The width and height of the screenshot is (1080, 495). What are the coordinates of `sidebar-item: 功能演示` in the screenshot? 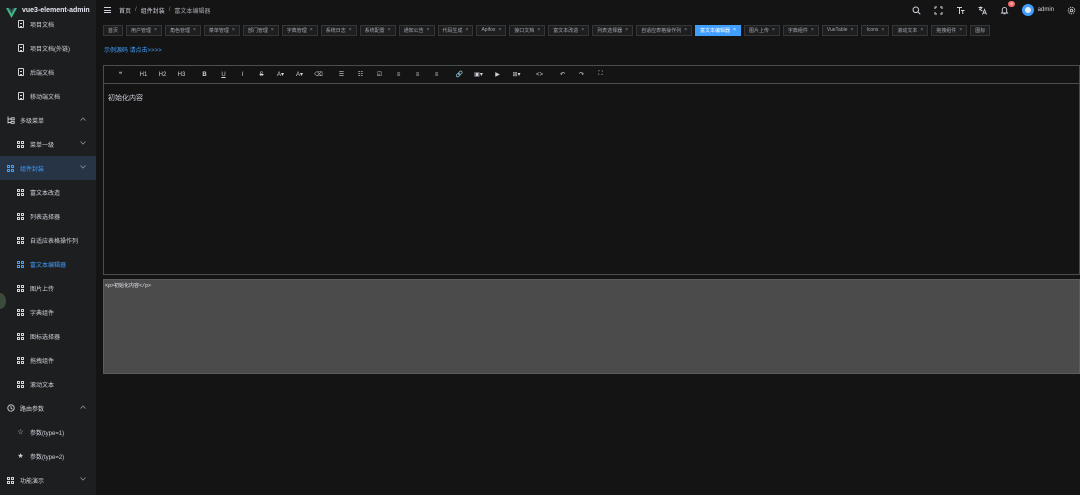 It's located at (48, 480).